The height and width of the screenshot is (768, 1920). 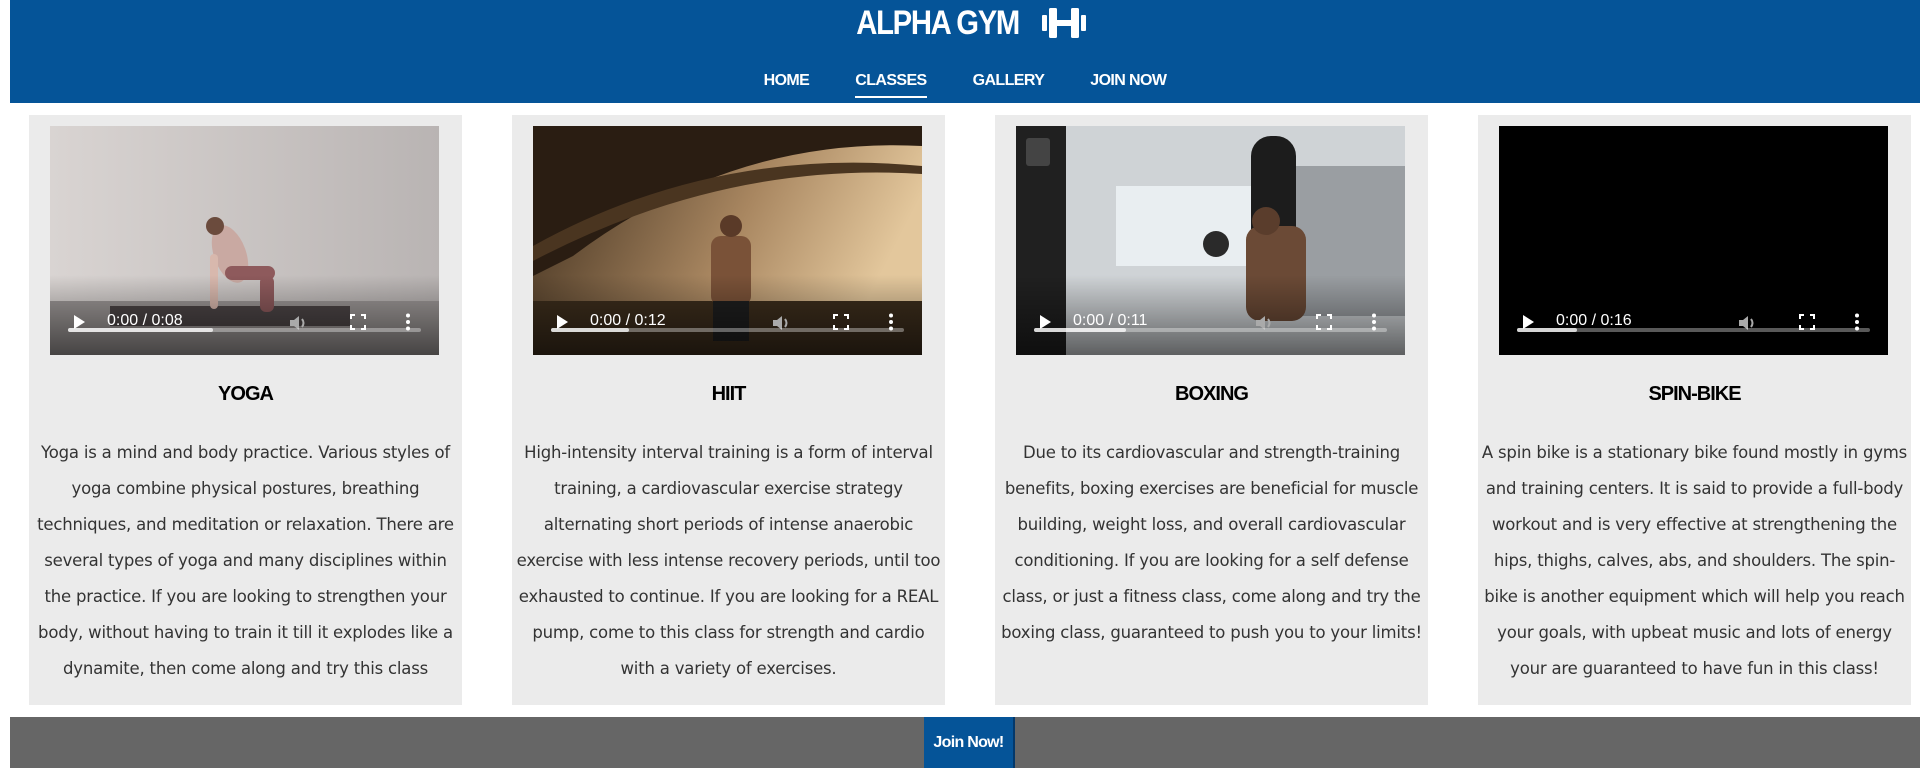 I want to click on video-player: 0:00 / 0:16, so click(x=1693, y=240).